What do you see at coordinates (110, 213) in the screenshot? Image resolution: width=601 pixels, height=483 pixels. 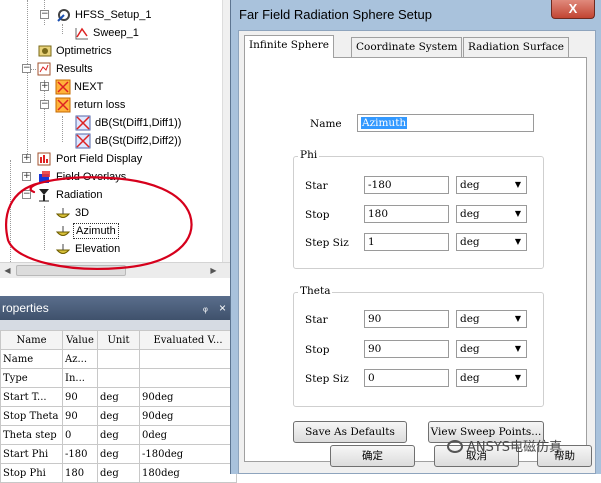 I see `tree-item-3d: 3D` at bounding box center [110, 213].